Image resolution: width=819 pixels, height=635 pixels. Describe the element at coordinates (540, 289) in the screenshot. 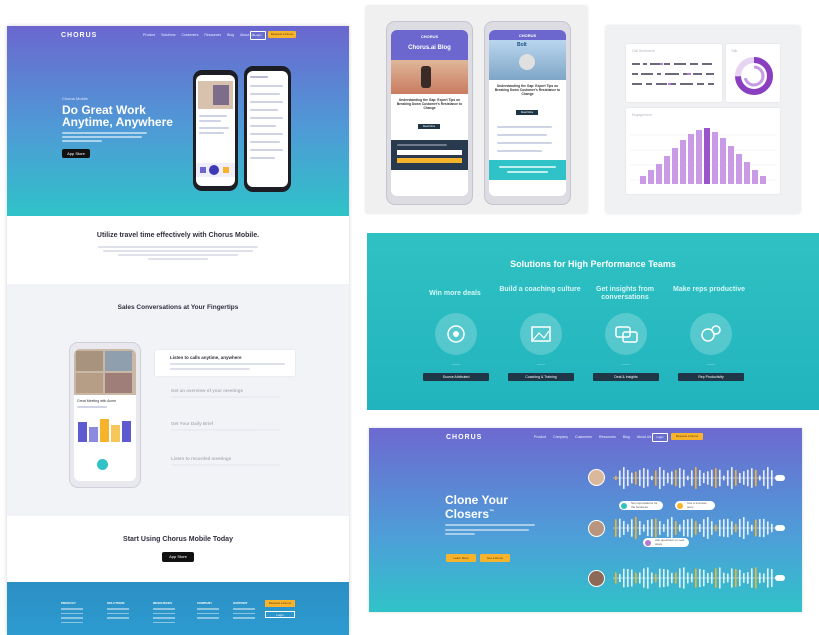

I see `solution-heading: Build a coaching culture` at that location.